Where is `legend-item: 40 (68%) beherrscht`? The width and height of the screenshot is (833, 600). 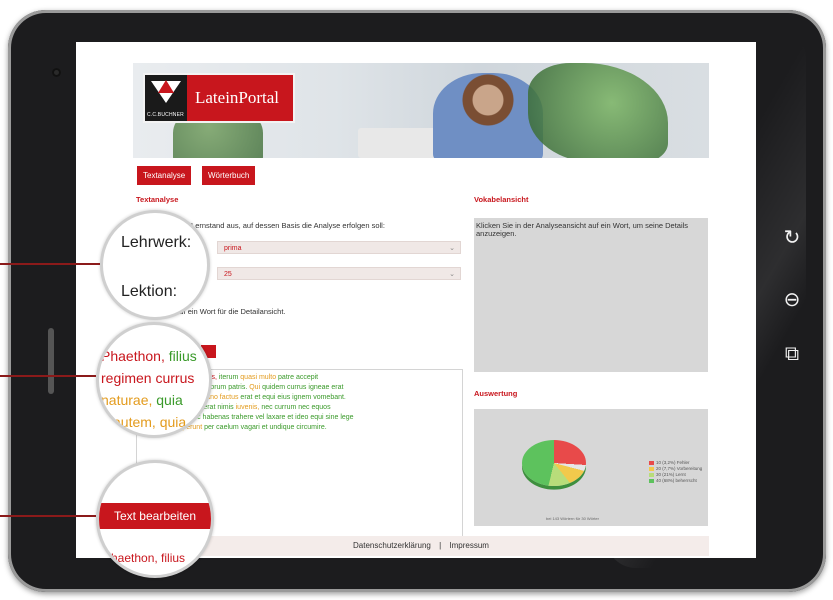 legend-item: 40 (68%) beherrscht is located at coordinates (675, 481).